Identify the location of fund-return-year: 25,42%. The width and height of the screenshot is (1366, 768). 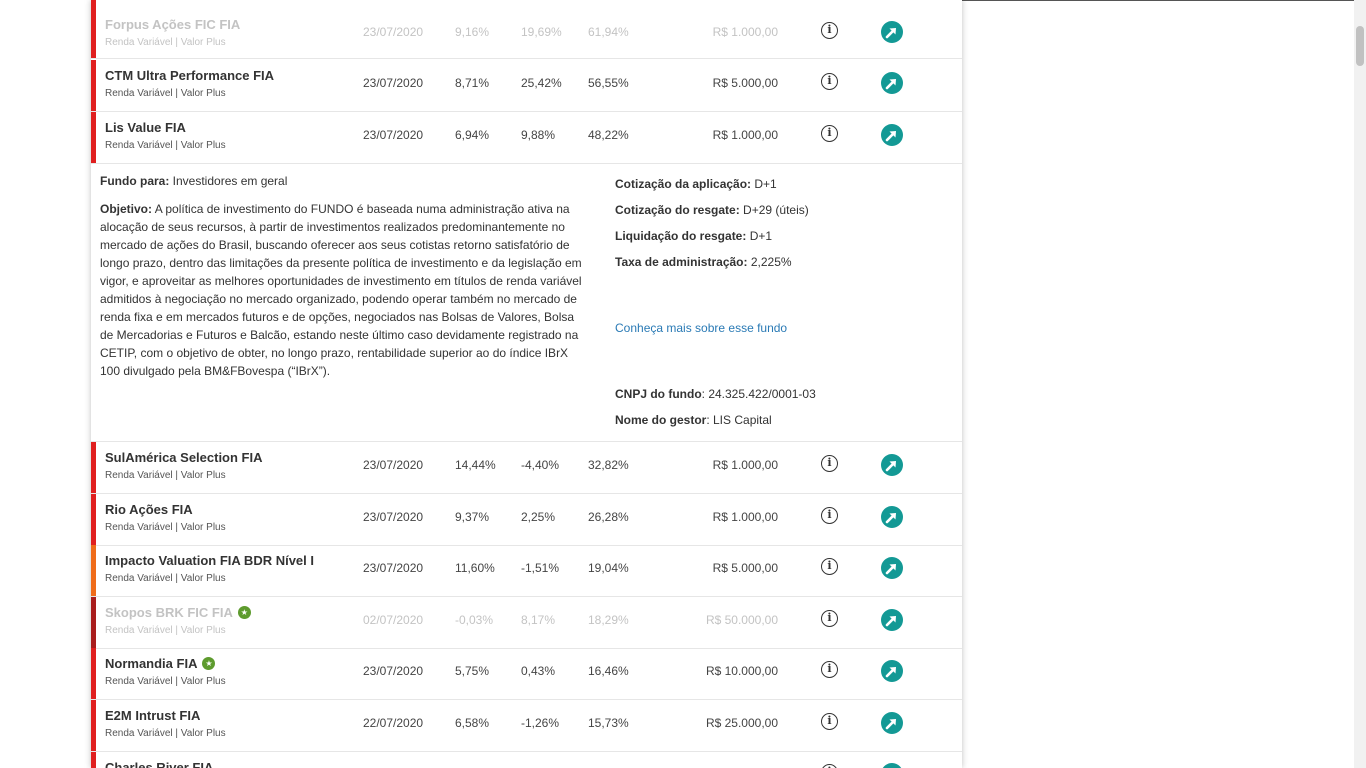
(541, 83).